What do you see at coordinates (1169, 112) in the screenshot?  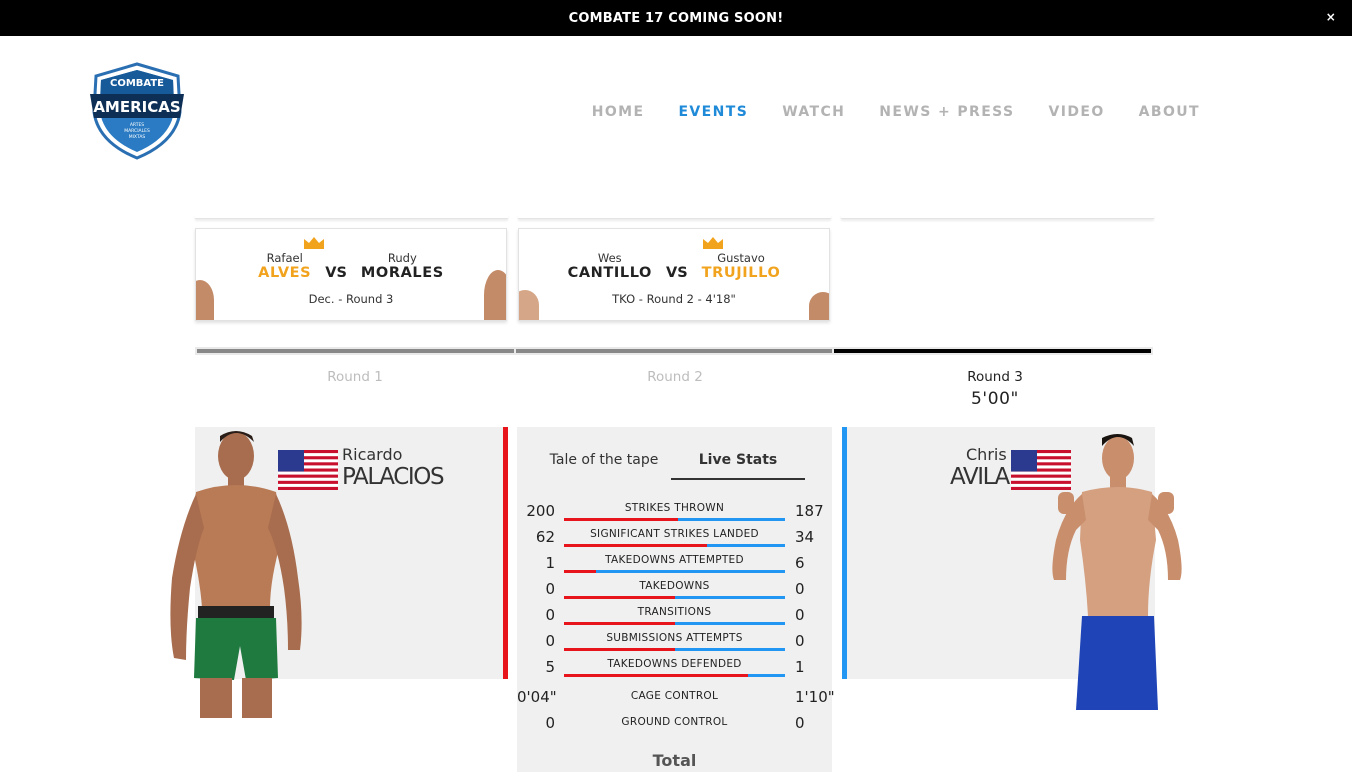 I see `nav-about: ABOUT` at bounding box center [1169, 112].